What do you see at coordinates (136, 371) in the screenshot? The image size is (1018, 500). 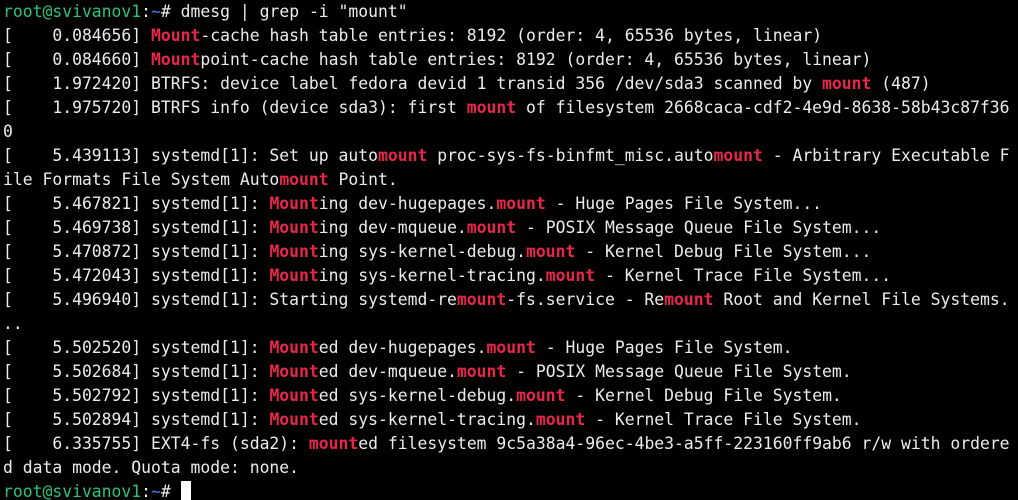 I see `output-text: [ 5.502684] systemd[1]:` at bounding box center [136, 371].